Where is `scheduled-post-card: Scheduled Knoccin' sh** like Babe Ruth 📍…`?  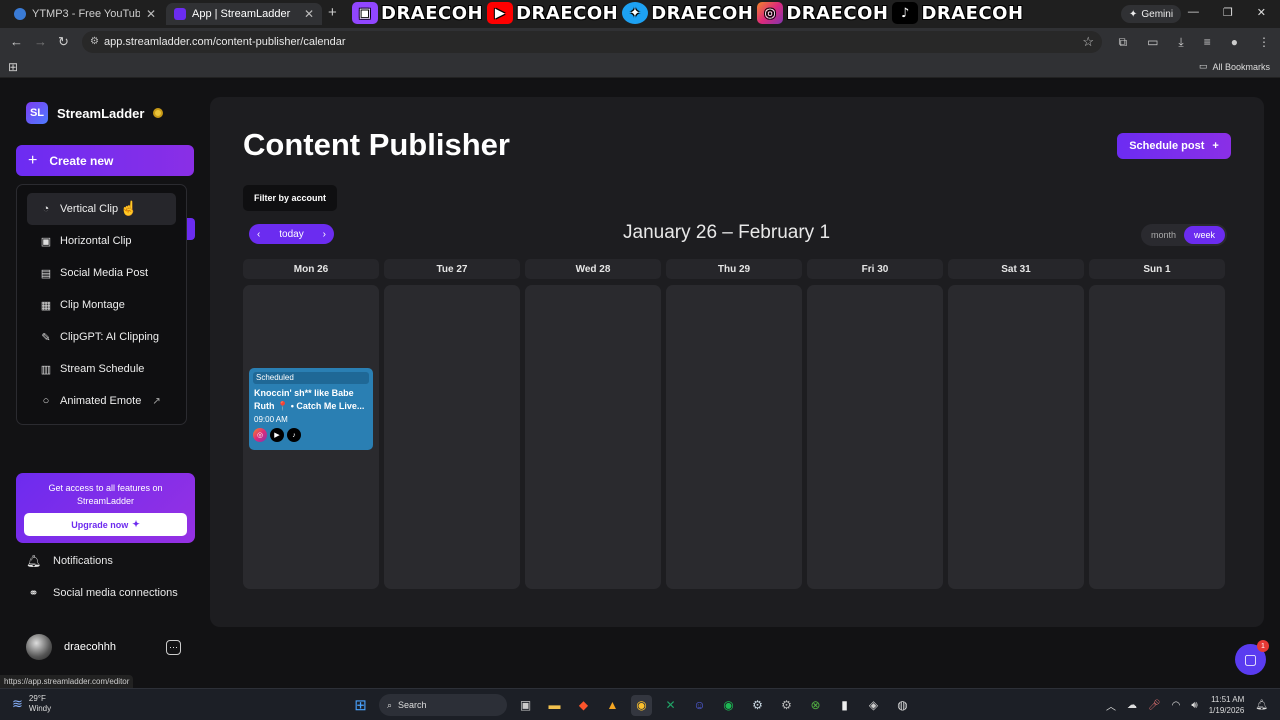 scheduled-post-card: Scheduled Knoccin' sh** like Babe Ruth 📍… is located at coordinates (311, 409).